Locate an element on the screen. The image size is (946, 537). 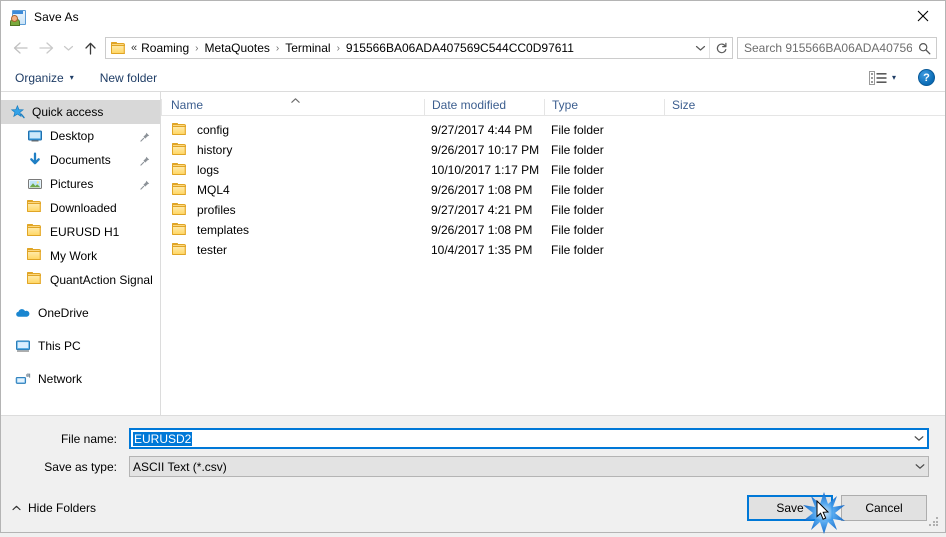
sidebar-item-network: Network is located at coordinates (80, 379).